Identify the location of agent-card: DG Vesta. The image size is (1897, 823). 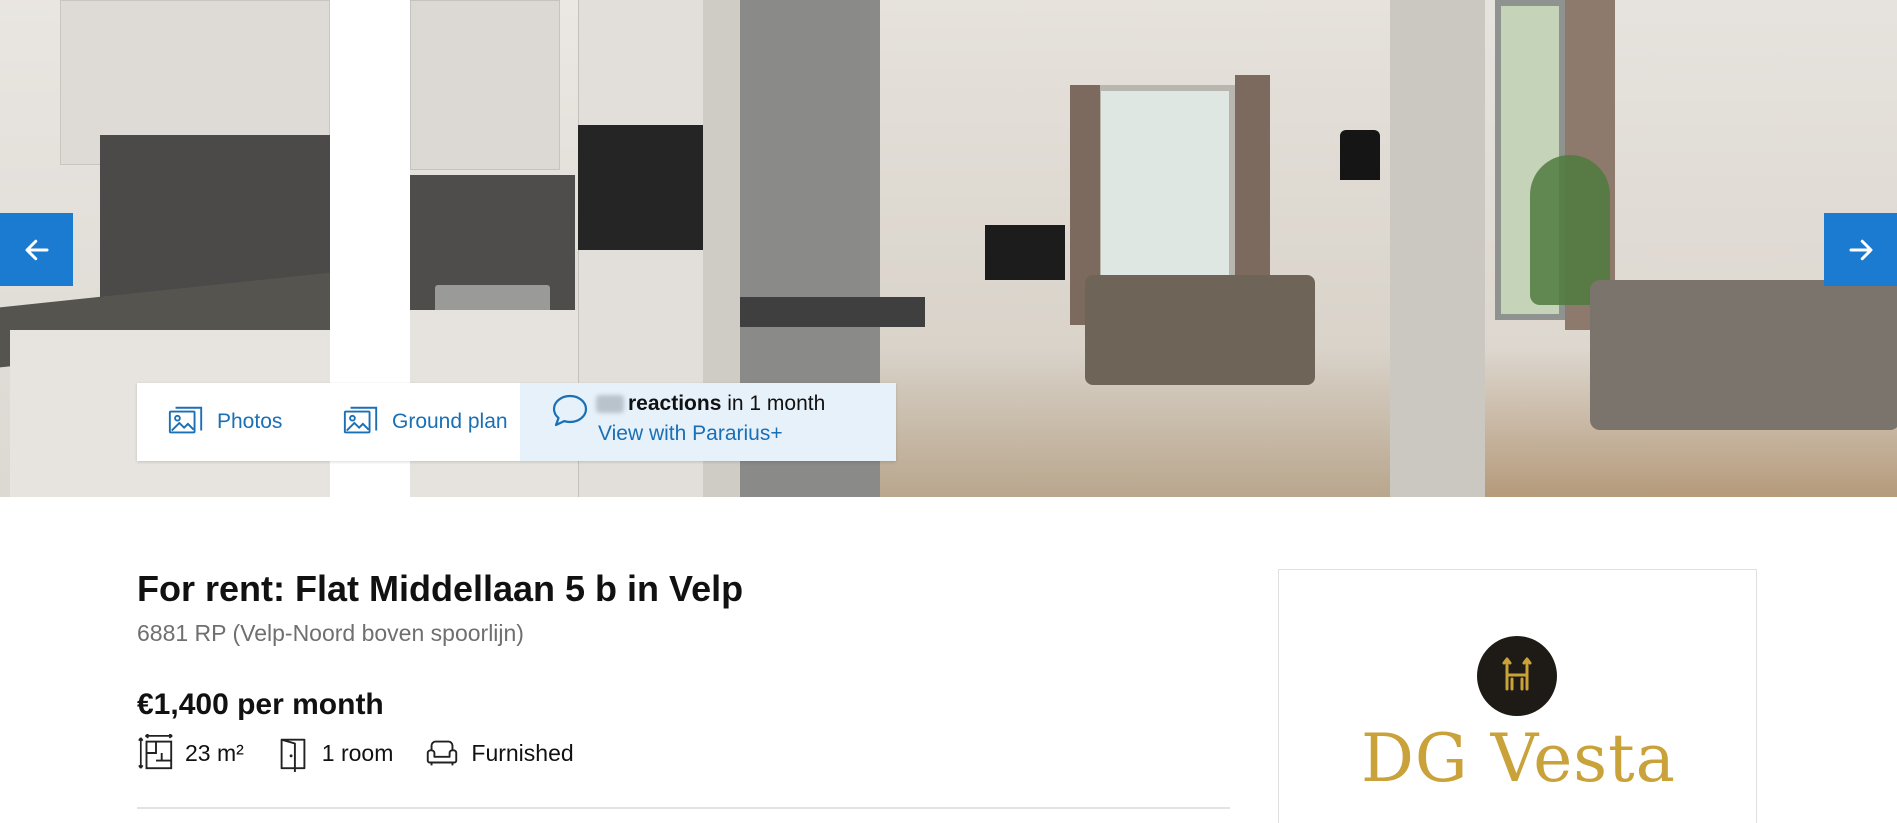
(1517, 696).